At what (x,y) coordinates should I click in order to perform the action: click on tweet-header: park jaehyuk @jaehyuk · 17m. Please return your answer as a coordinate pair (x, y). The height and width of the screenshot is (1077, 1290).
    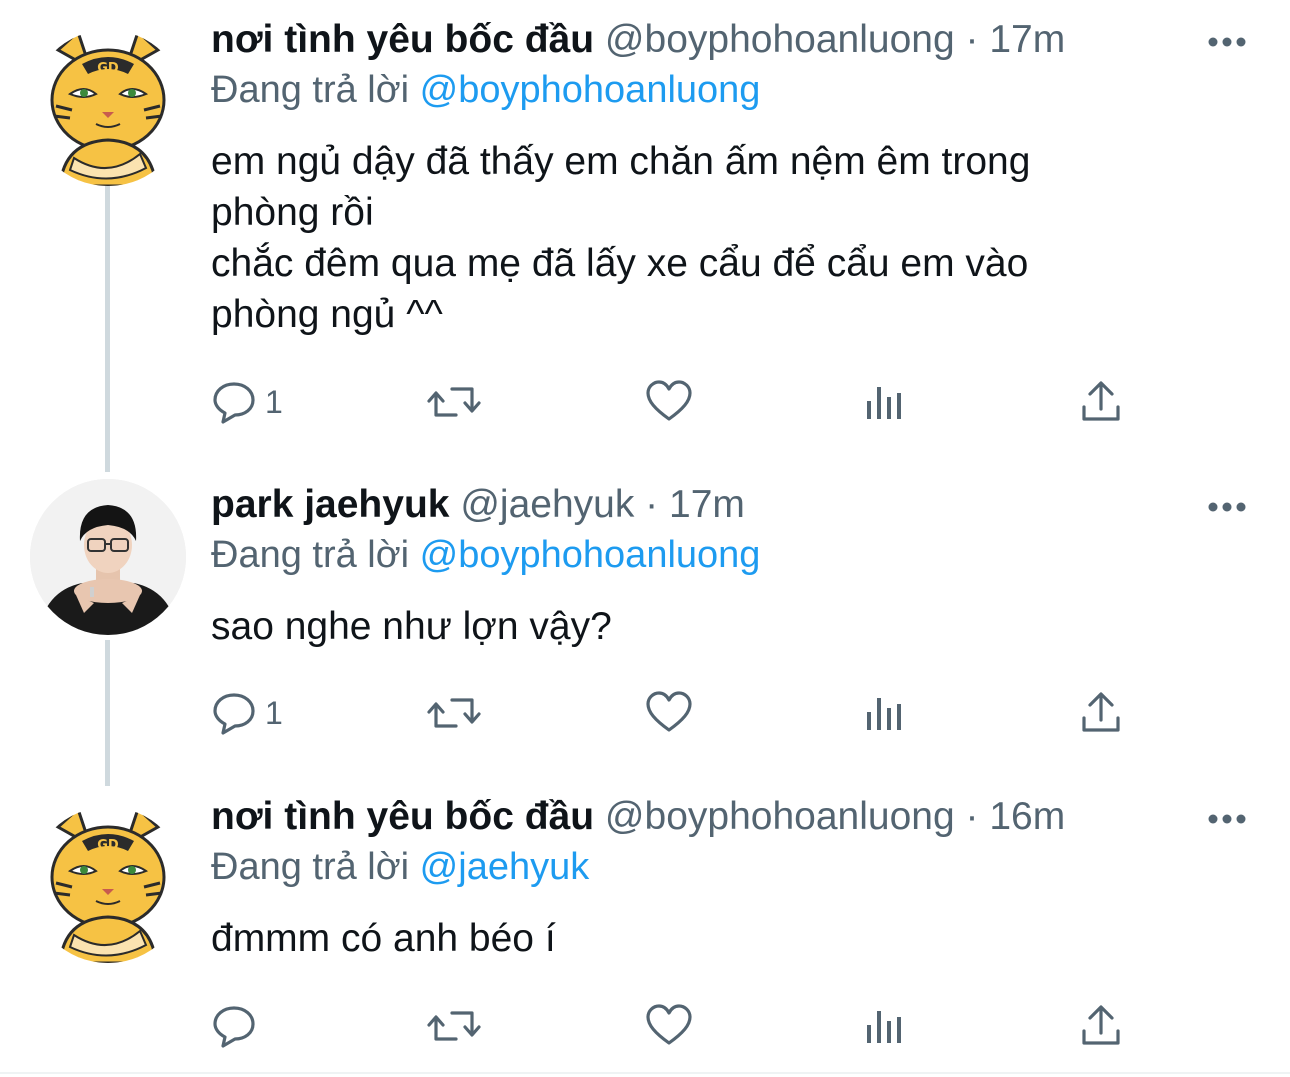
    Looking at the image, I should click on (478, 505).